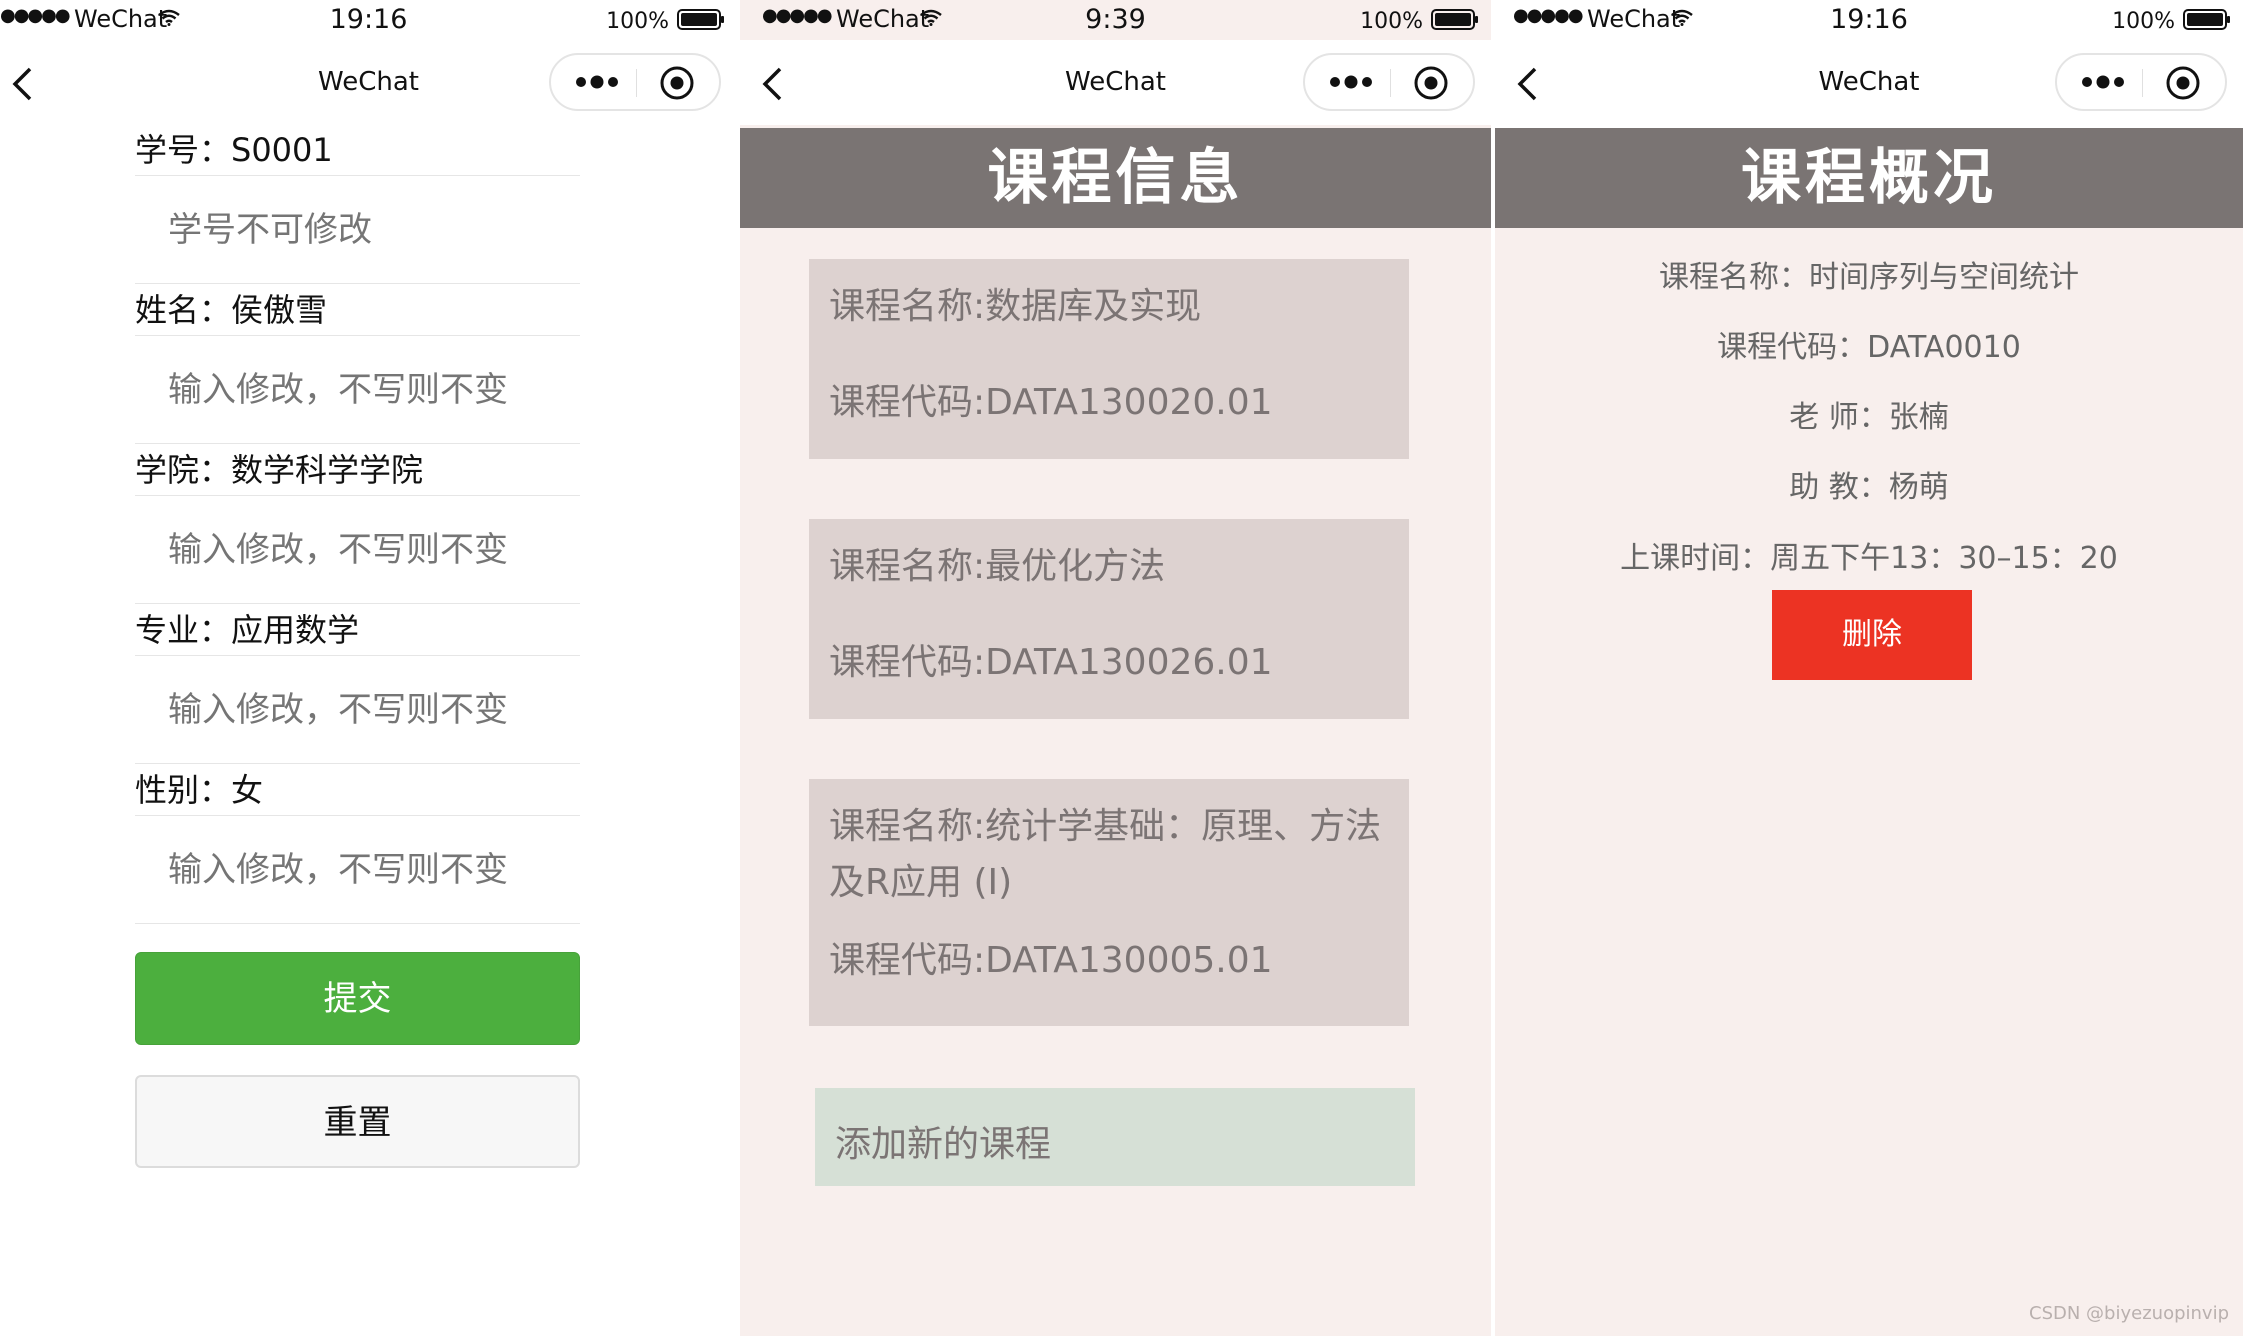  I want to click on course-name-line: 课程名称：时间序列与空间统计, so click(1869, 277).